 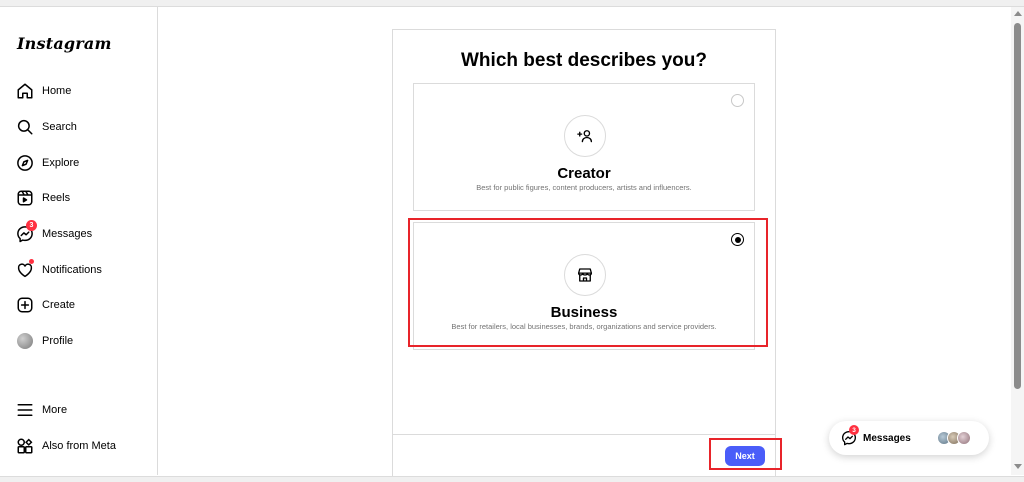 I want to click on sidebar-item-label: Search, so click(x=59, y=127).